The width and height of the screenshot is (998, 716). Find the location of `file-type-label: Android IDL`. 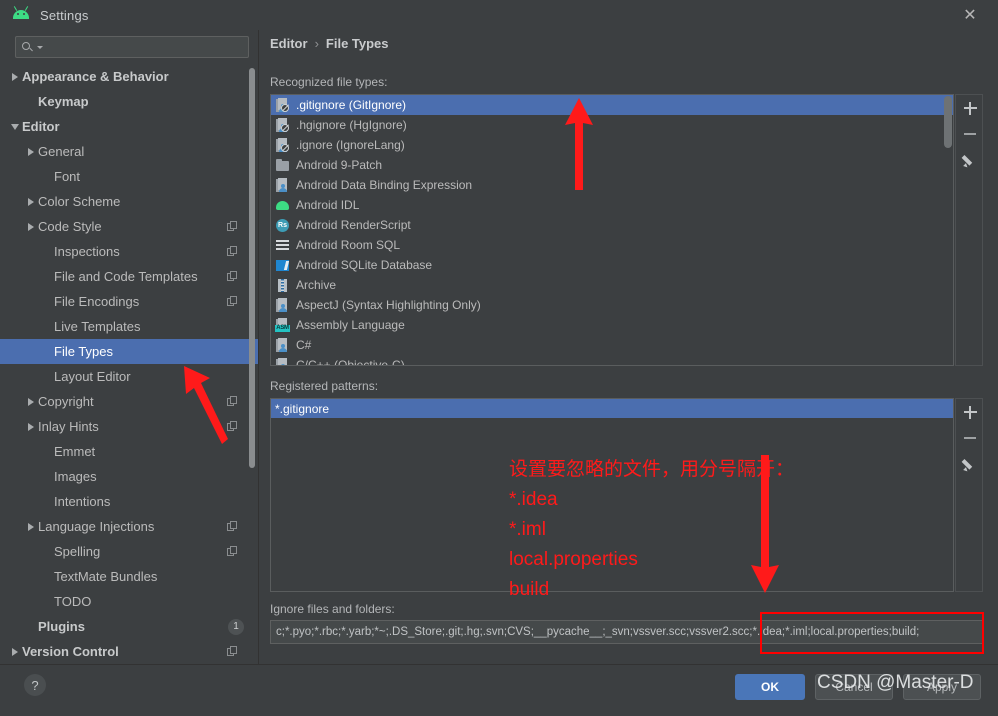

file-type-label: Android IDL is located at coordinates (328, 205).